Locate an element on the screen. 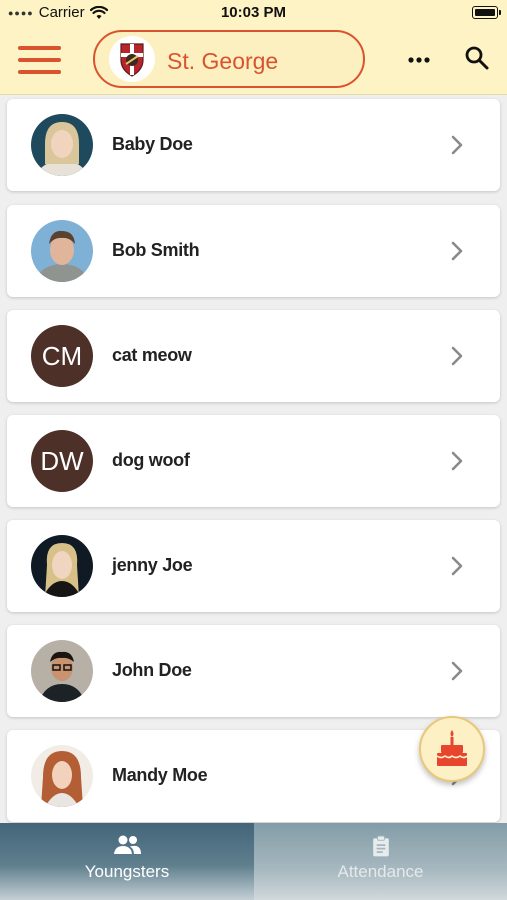  tab-label: Attendance is located at coordinates (380, 871).